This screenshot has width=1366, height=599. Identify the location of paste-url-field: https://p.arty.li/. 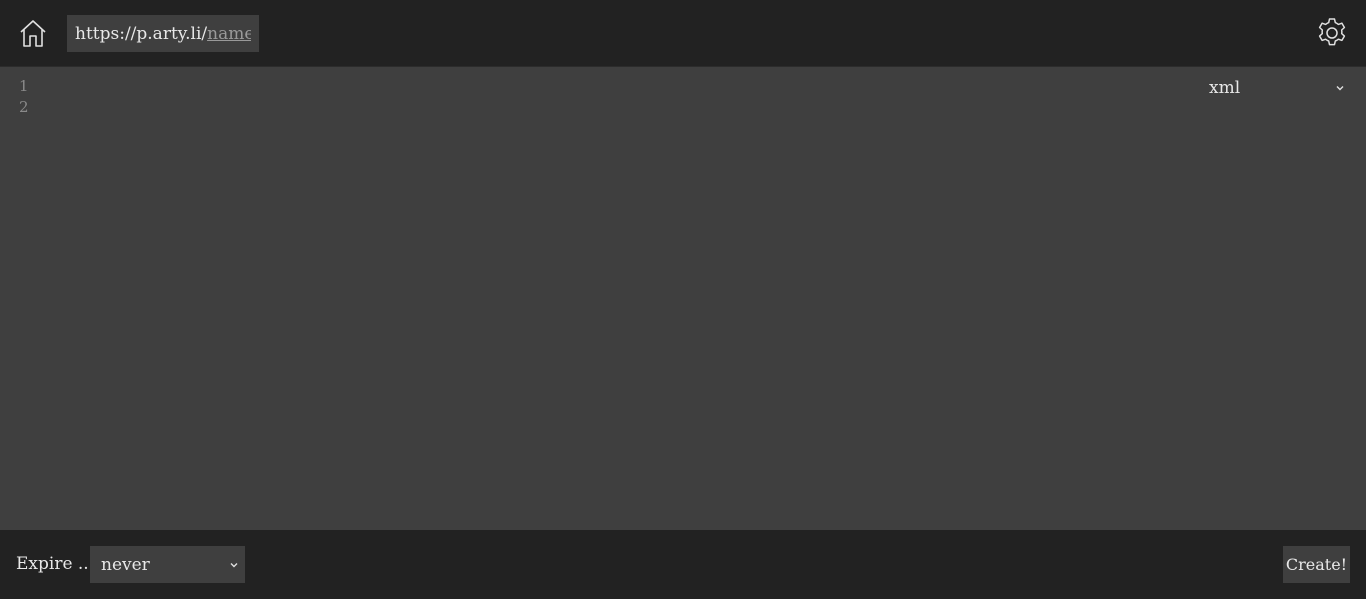
(163, 33).